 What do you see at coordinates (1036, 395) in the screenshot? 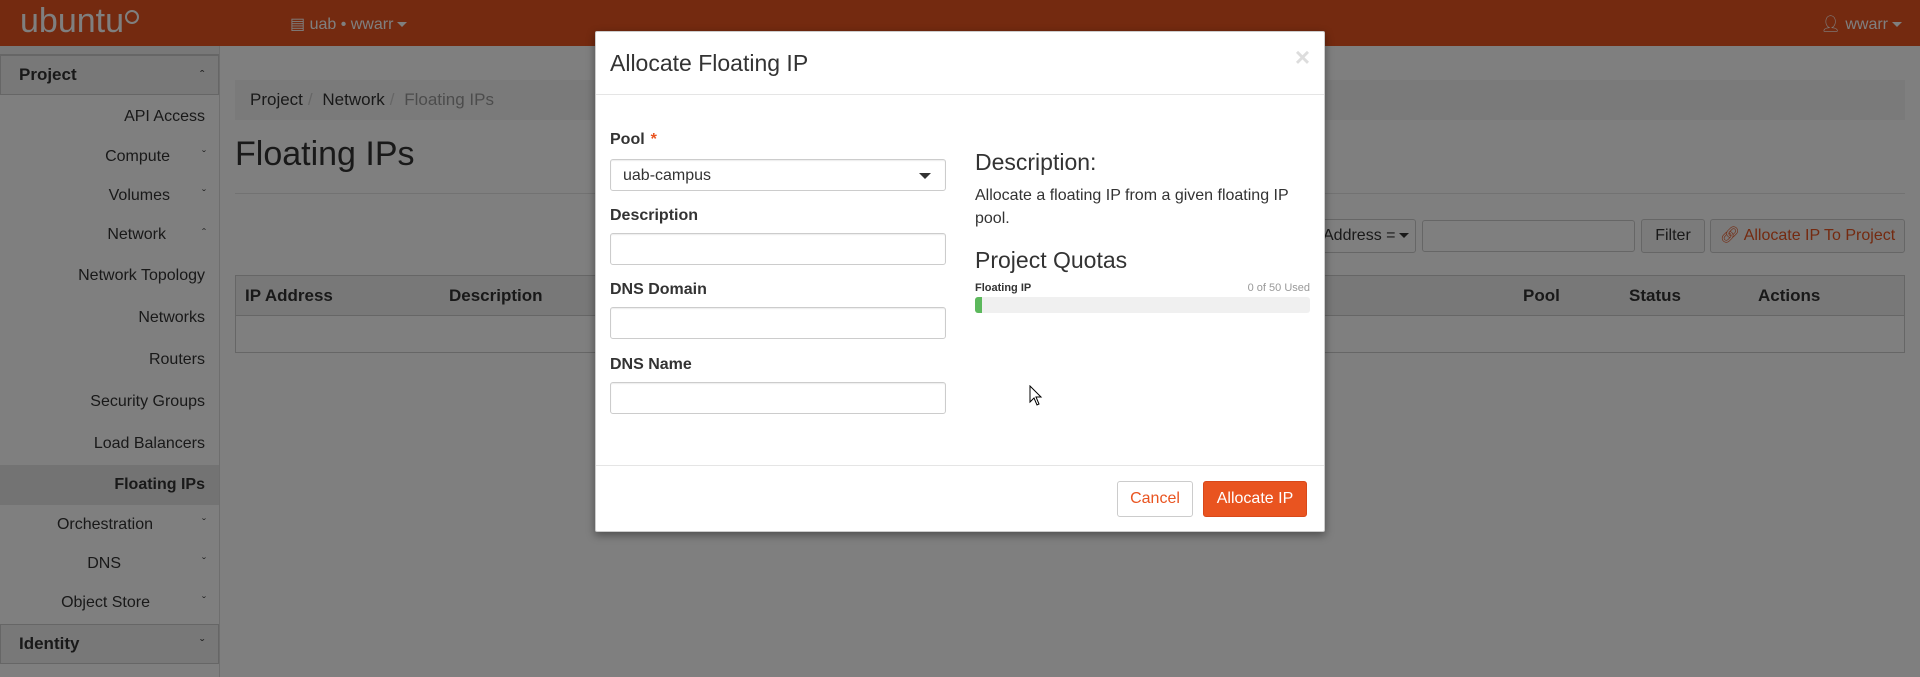
I see `mouse-cursor-icon` at bounding box center [1036, 395].